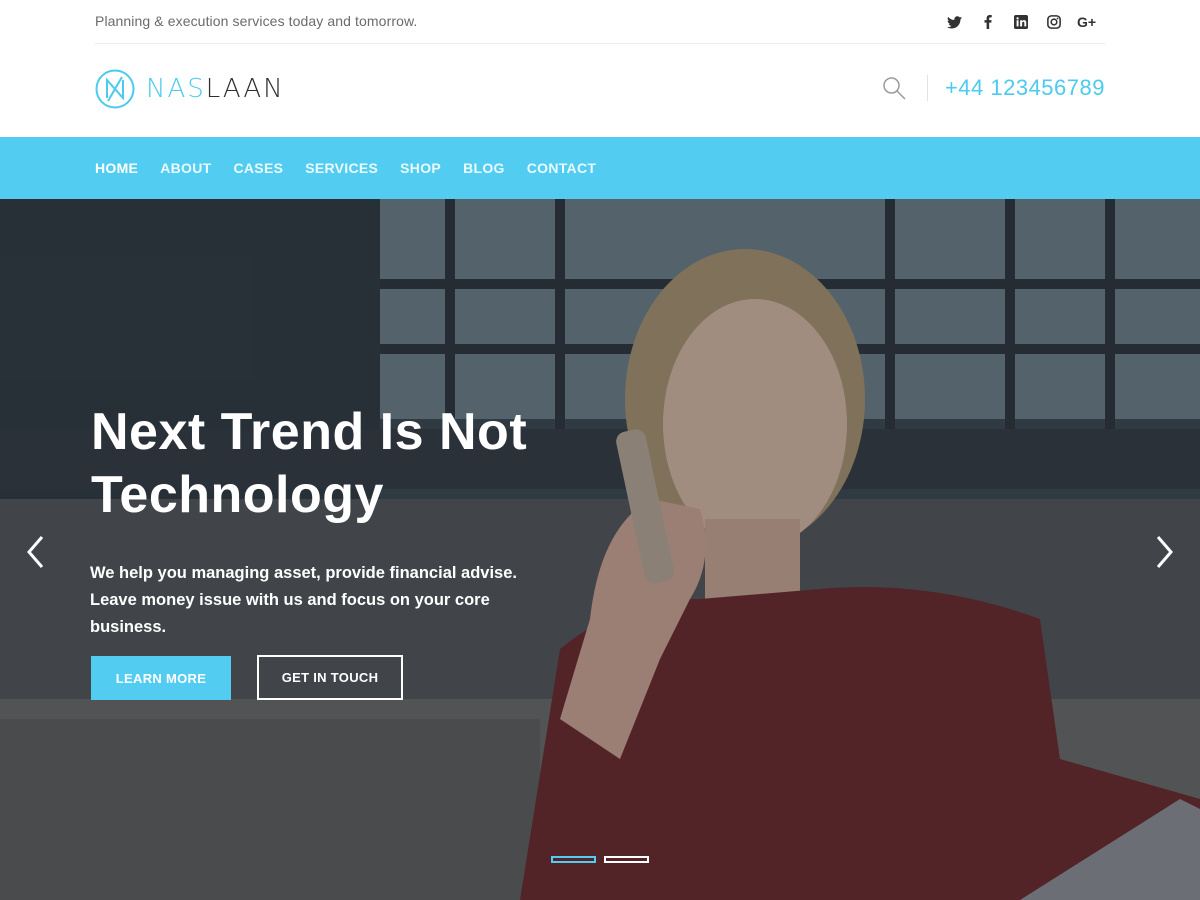  Describe the element at coordinates (258, 168) in the screenshot. I see `nav-item-cases: CASES` at that location.